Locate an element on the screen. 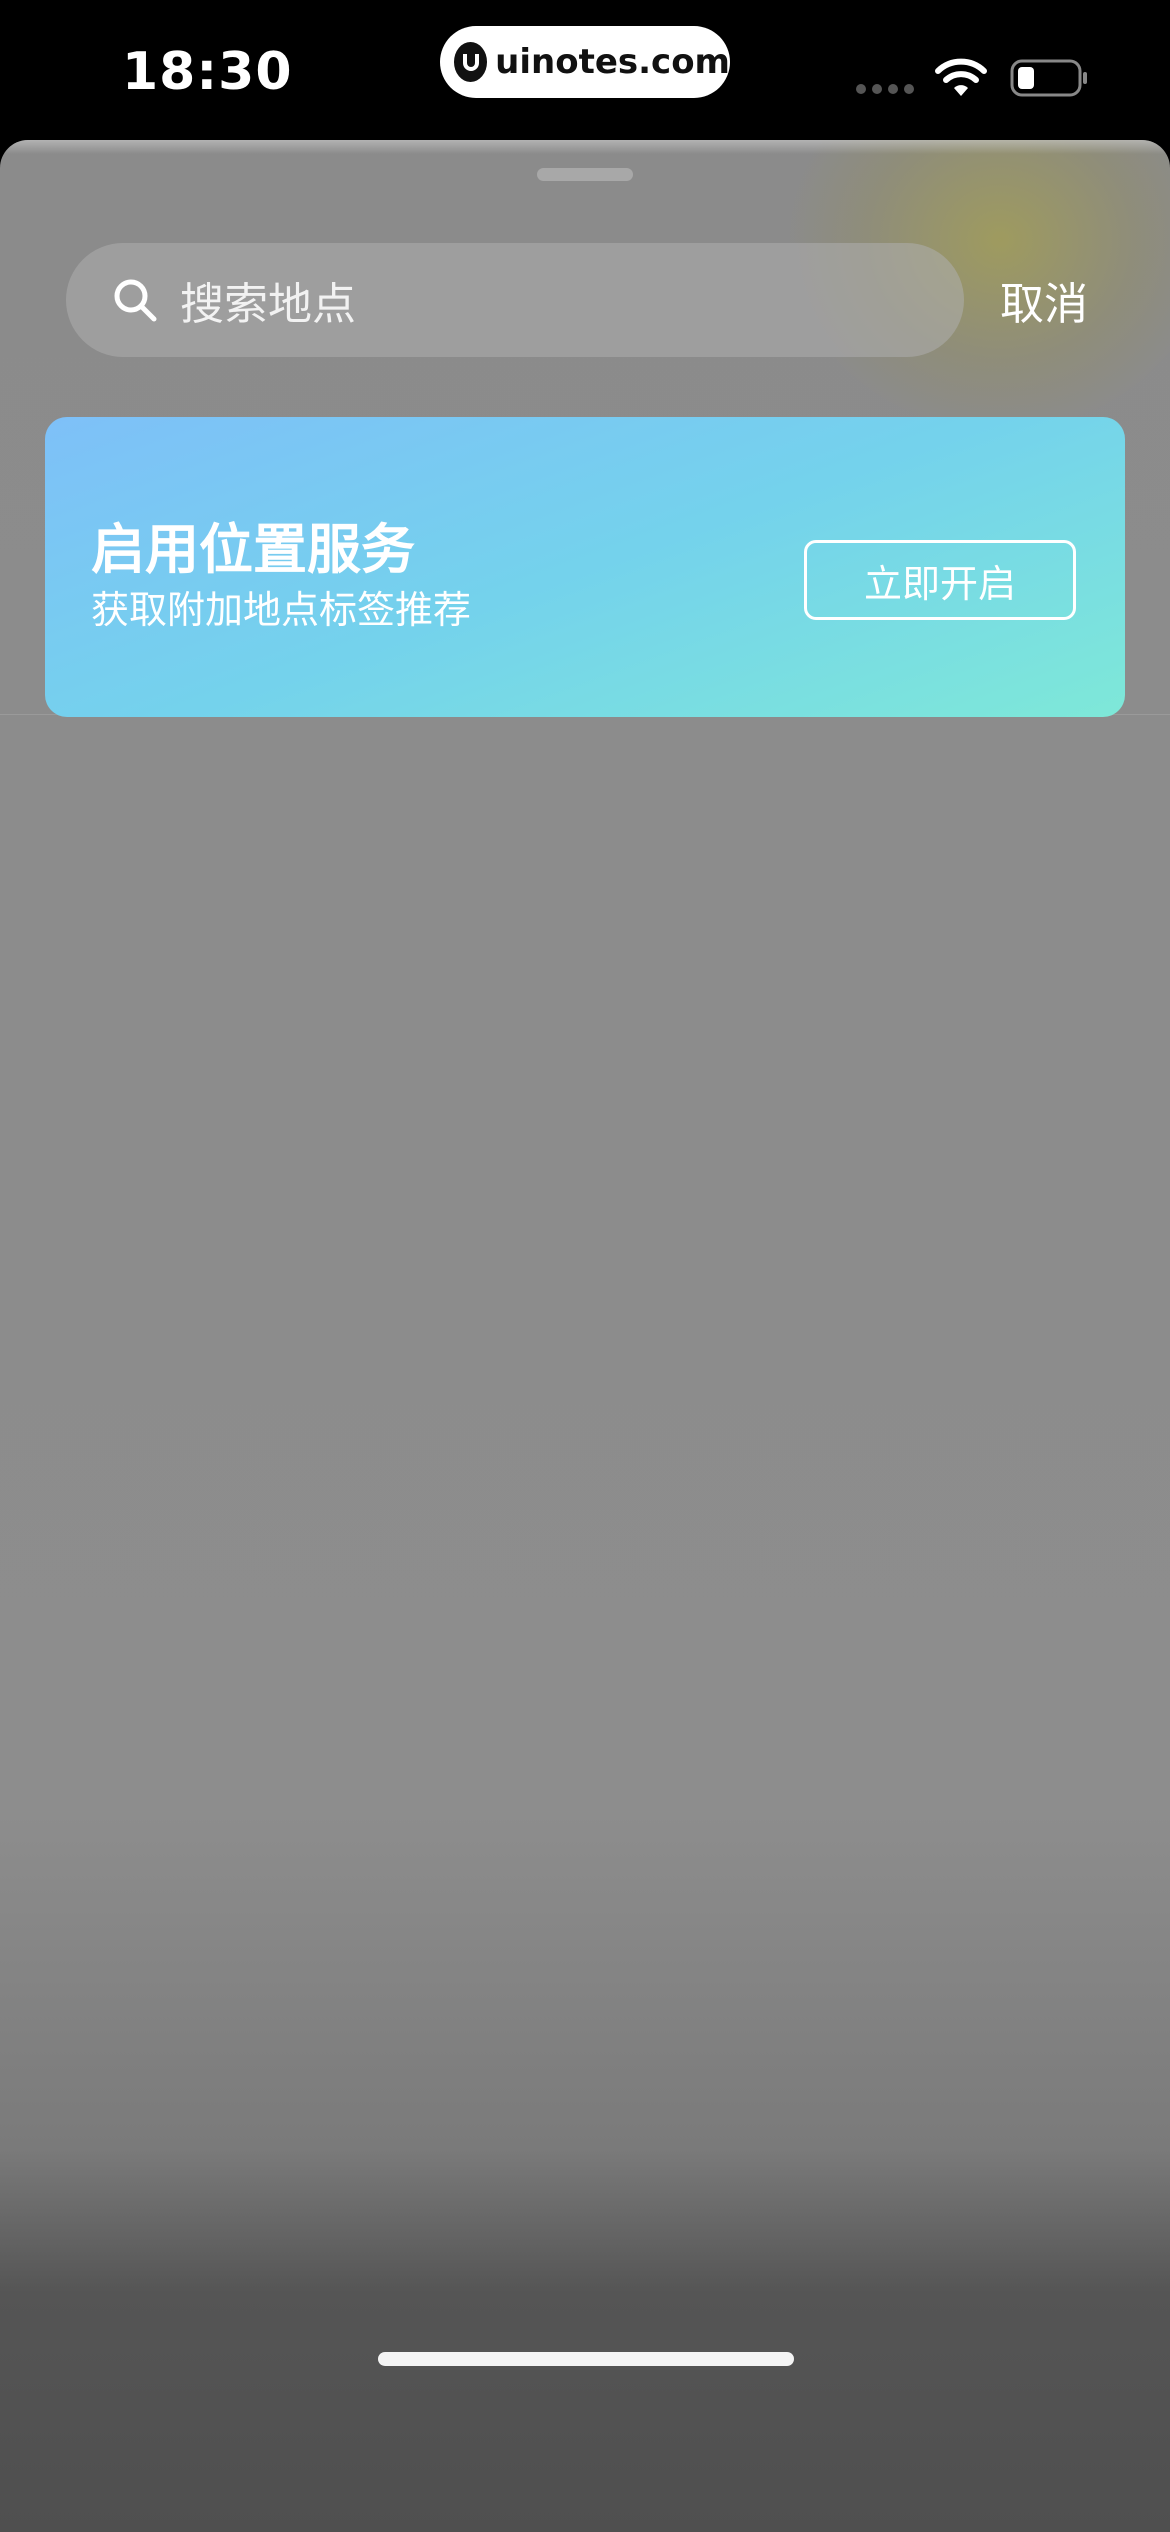 Image resolution: width=1170 pixels, height=2532 pixels. location-service-banner: 启用位置服务 获取附加地点标签推荐 立即开启 is located at coordinates (585, 567).